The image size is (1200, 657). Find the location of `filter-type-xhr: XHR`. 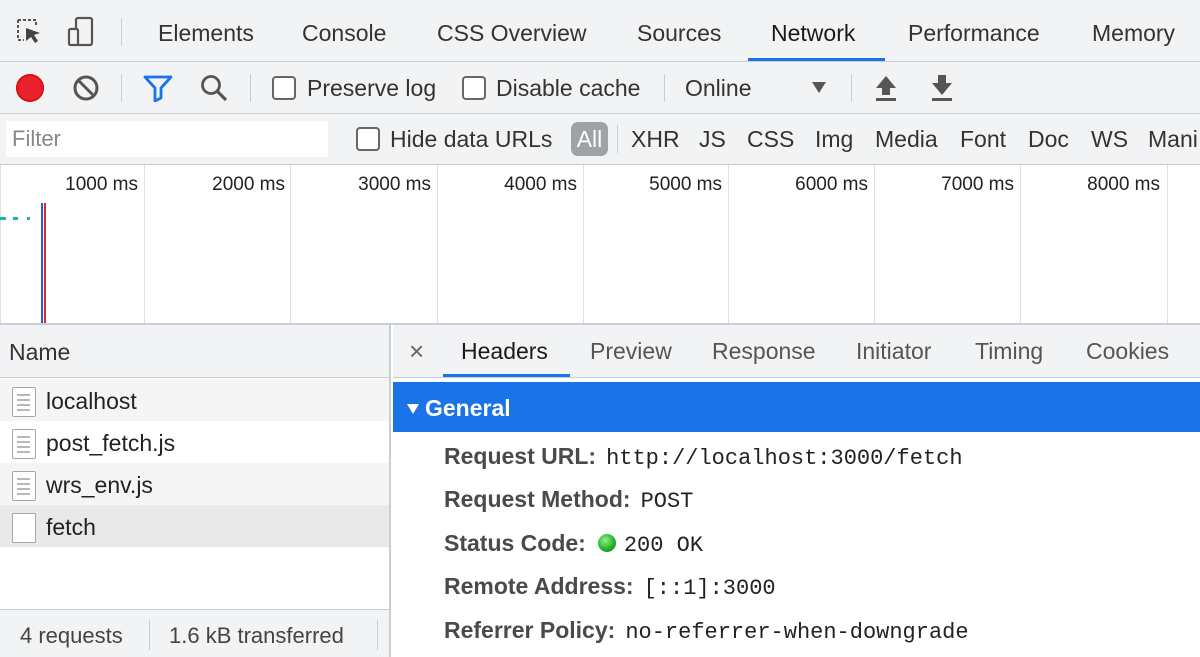

filter-type-xhr: XHR is located at coordinates (655, 139).